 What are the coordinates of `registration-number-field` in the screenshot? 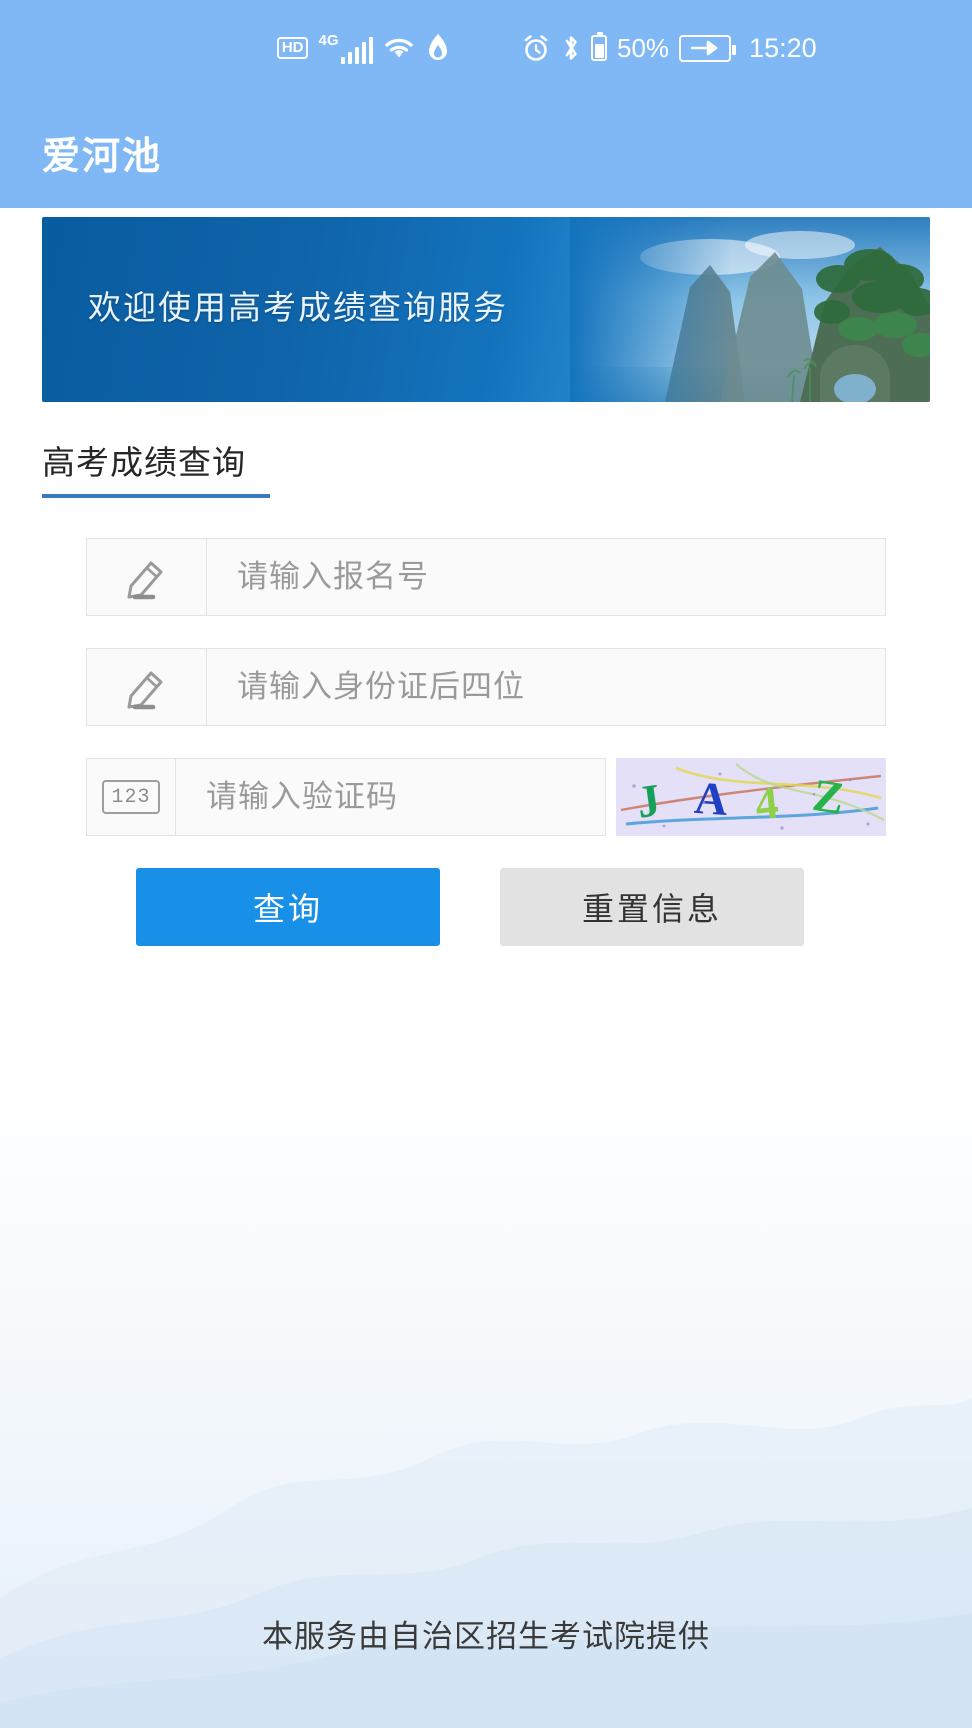 It's located at (486, 577).